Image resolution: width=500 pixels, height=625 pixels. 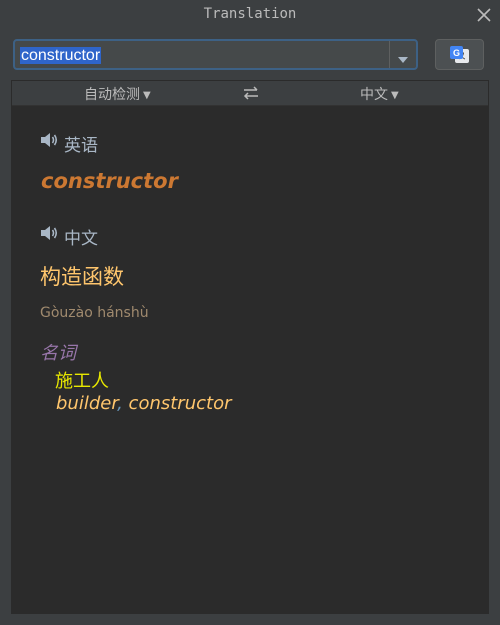 I want to click on source-language-name: 英语, so click(x=81, y=146).